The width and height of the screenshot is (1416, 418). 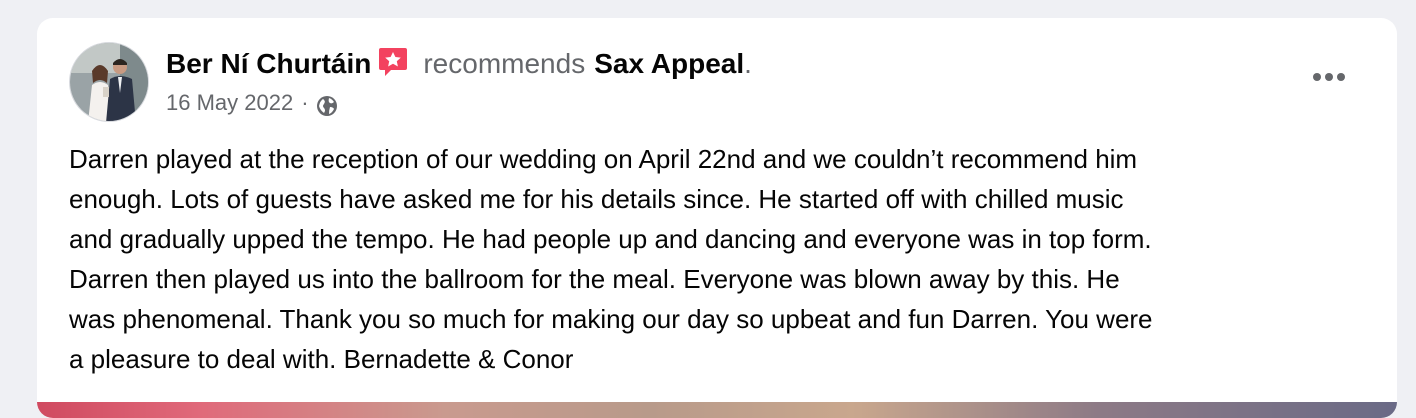 I want to click on header-period: ., so click(x=748, y=63).